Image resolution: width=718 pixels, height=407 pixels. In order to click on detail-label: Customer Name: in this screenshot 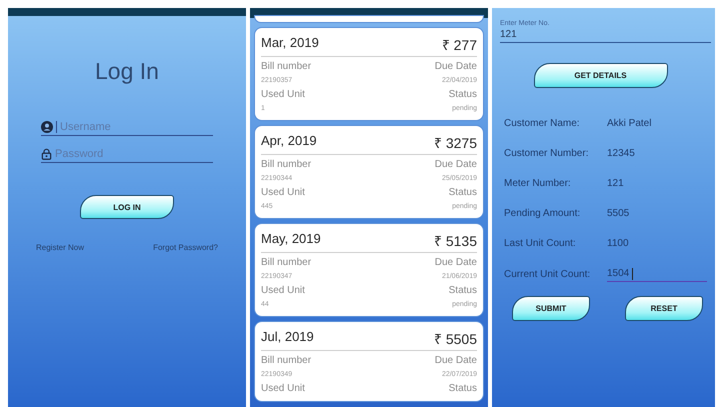, I will do `click(542, 124)`.